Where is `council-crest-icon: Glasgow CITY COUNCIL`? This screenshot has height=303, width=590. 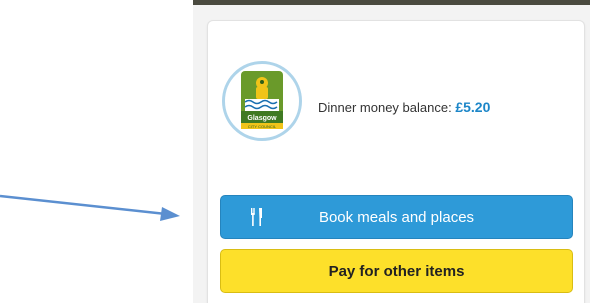
council-crest-icon: Glasgow CITY COUNCIL is located at coordinates (262, 100).